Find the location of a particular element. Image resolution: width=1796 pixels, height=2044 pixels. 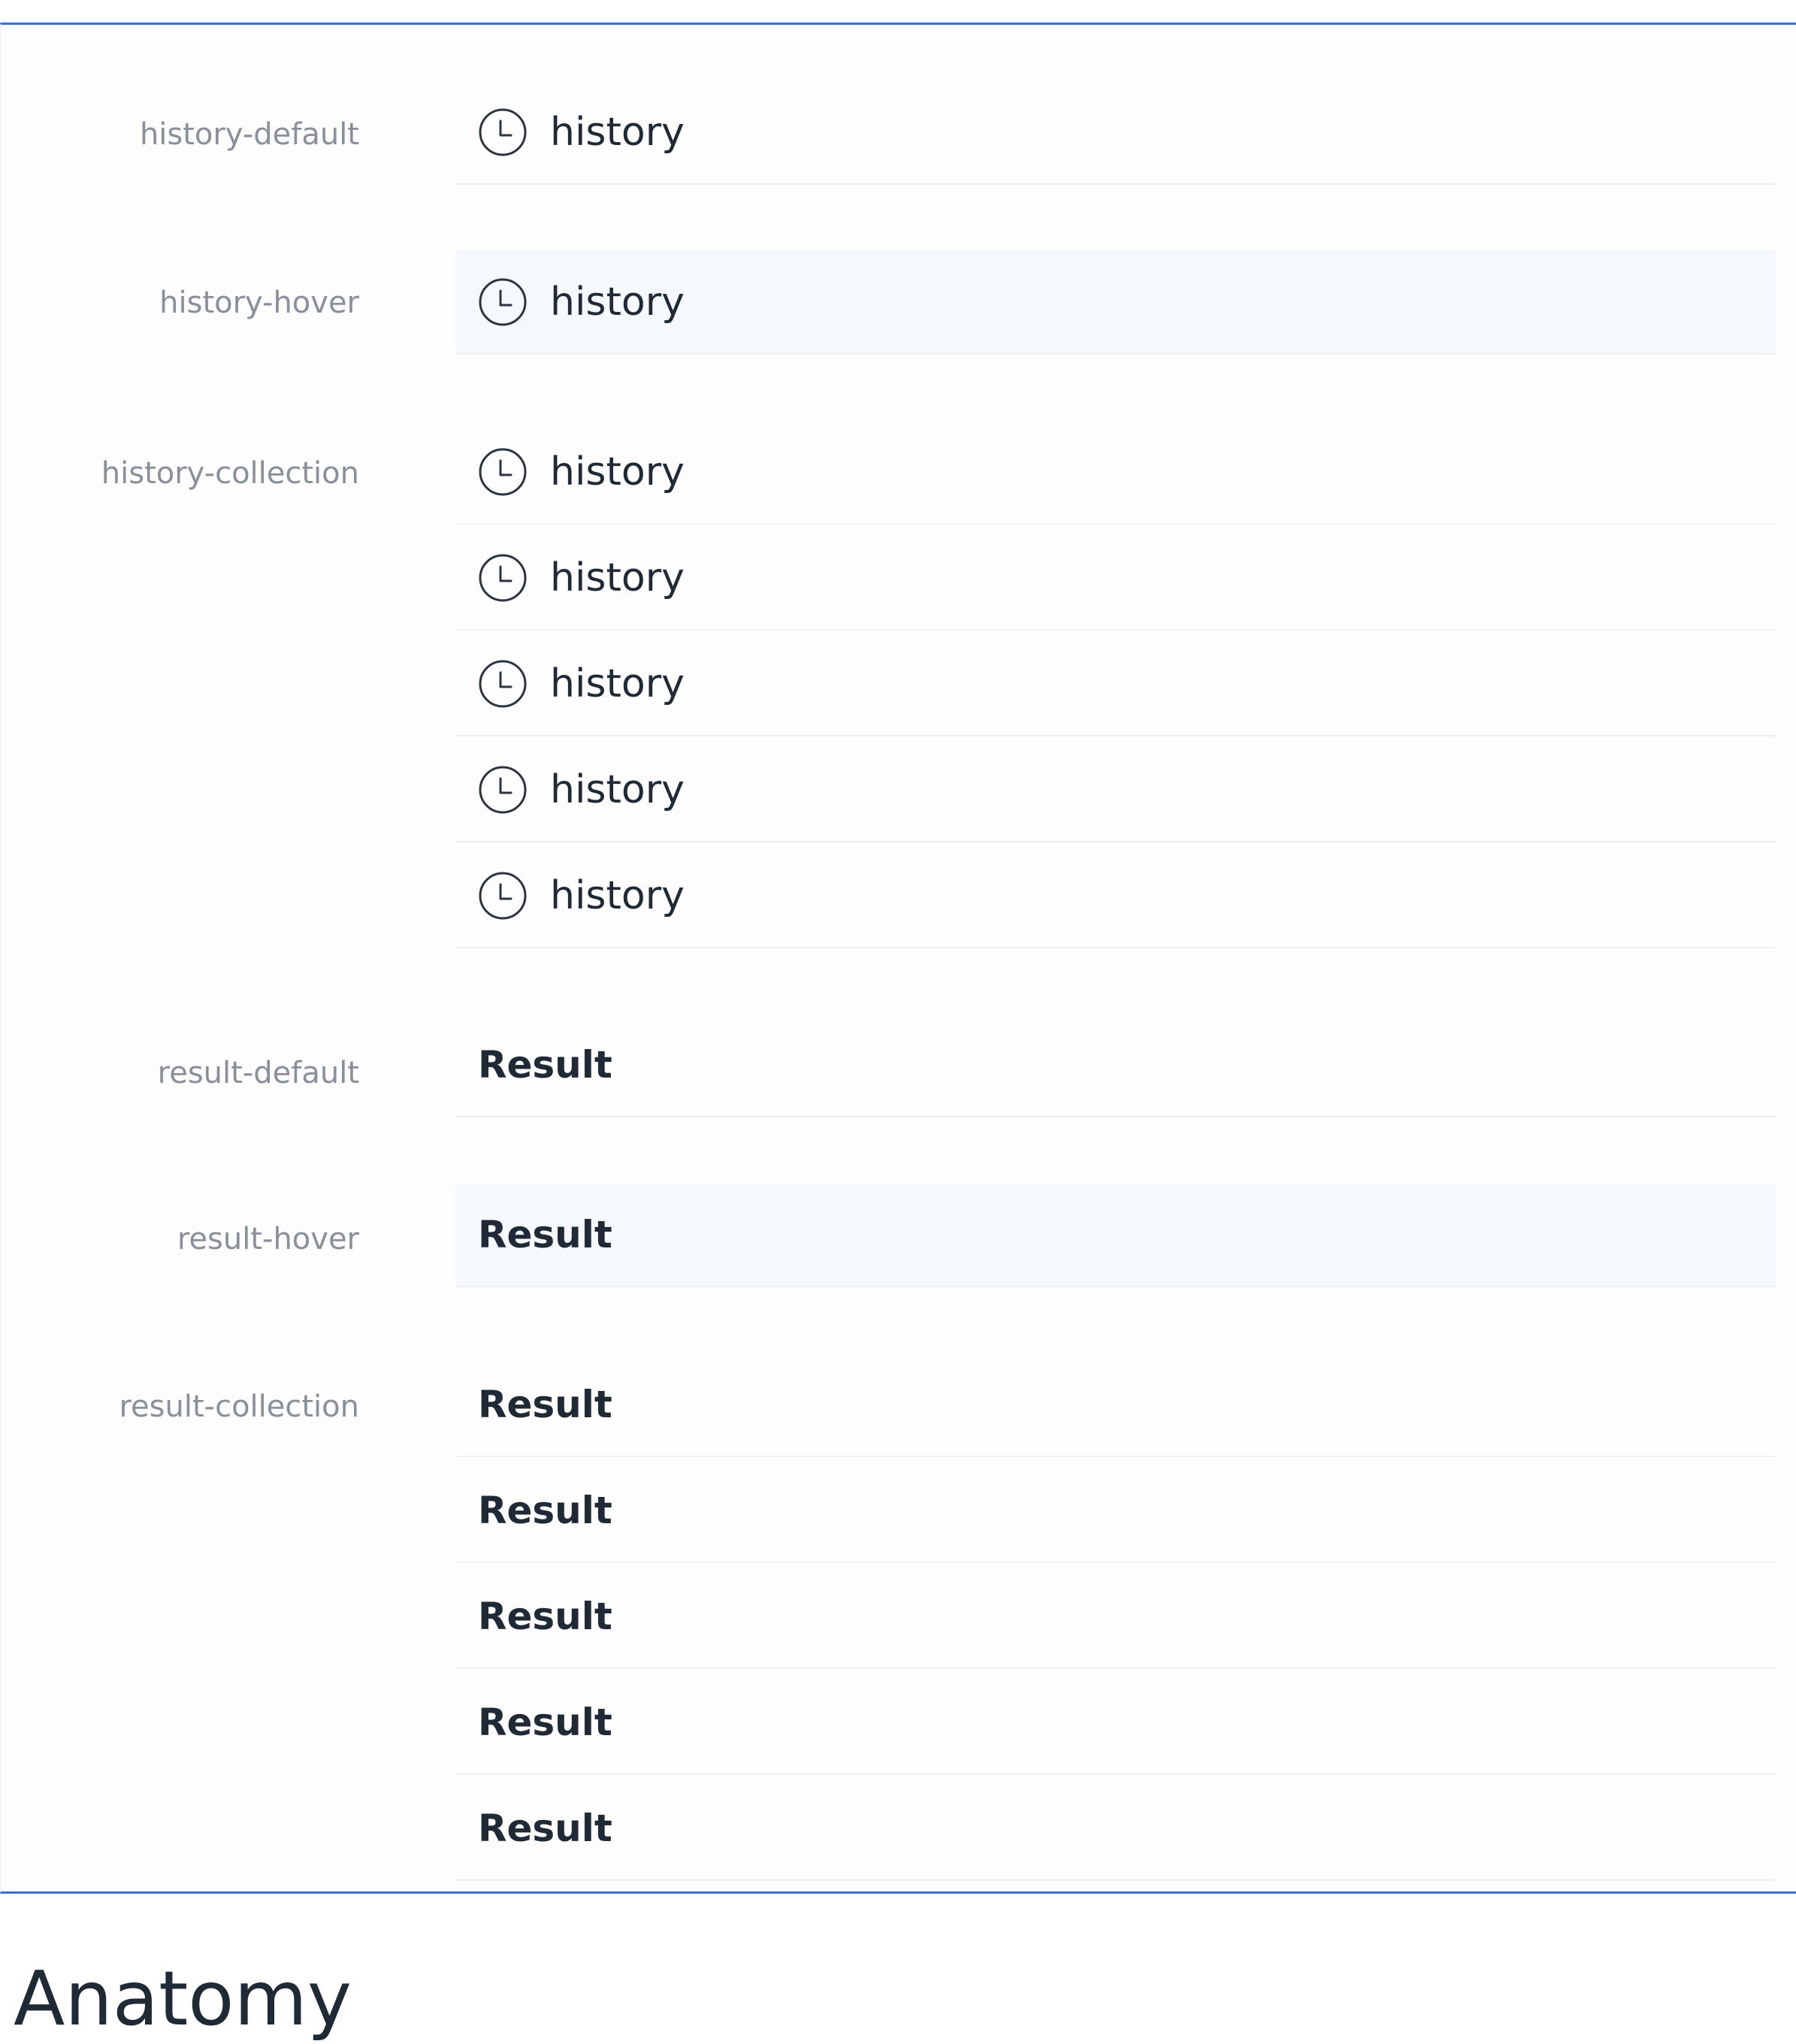

variant-label: history-collection is located at coordinates (230, 473).